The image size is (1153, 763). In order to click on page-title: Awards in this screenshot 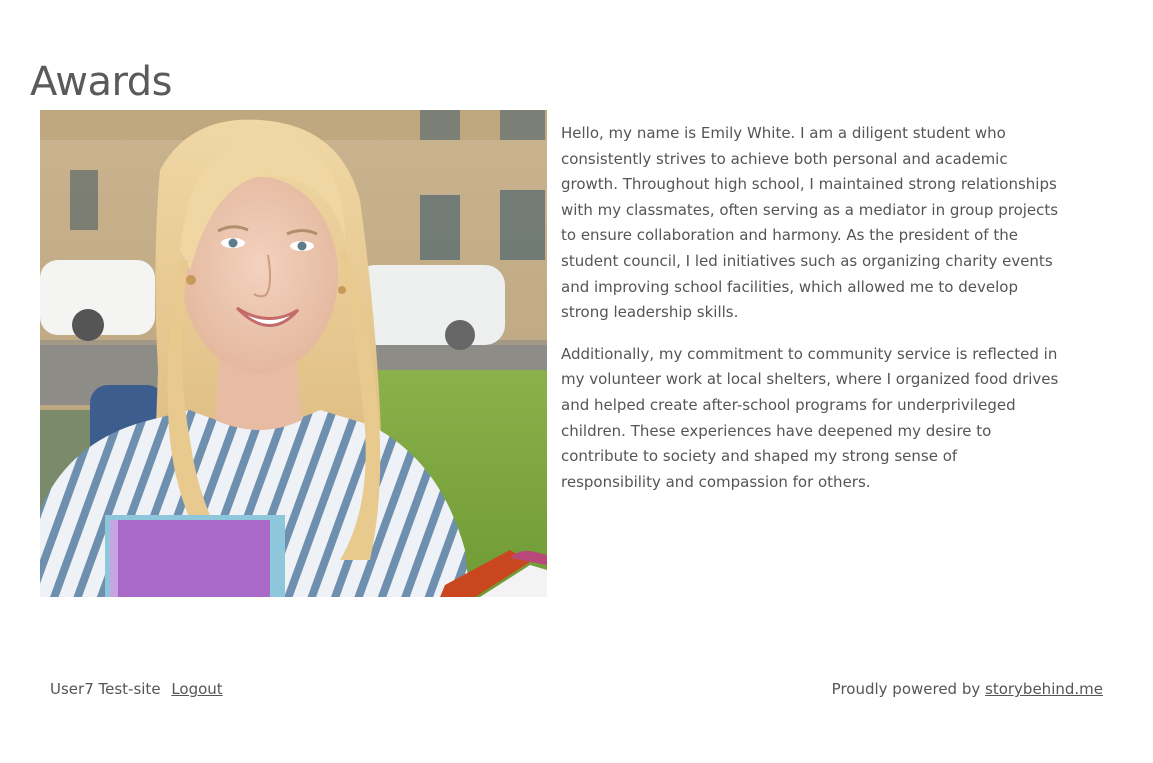, I will do `click(101, 82)`.